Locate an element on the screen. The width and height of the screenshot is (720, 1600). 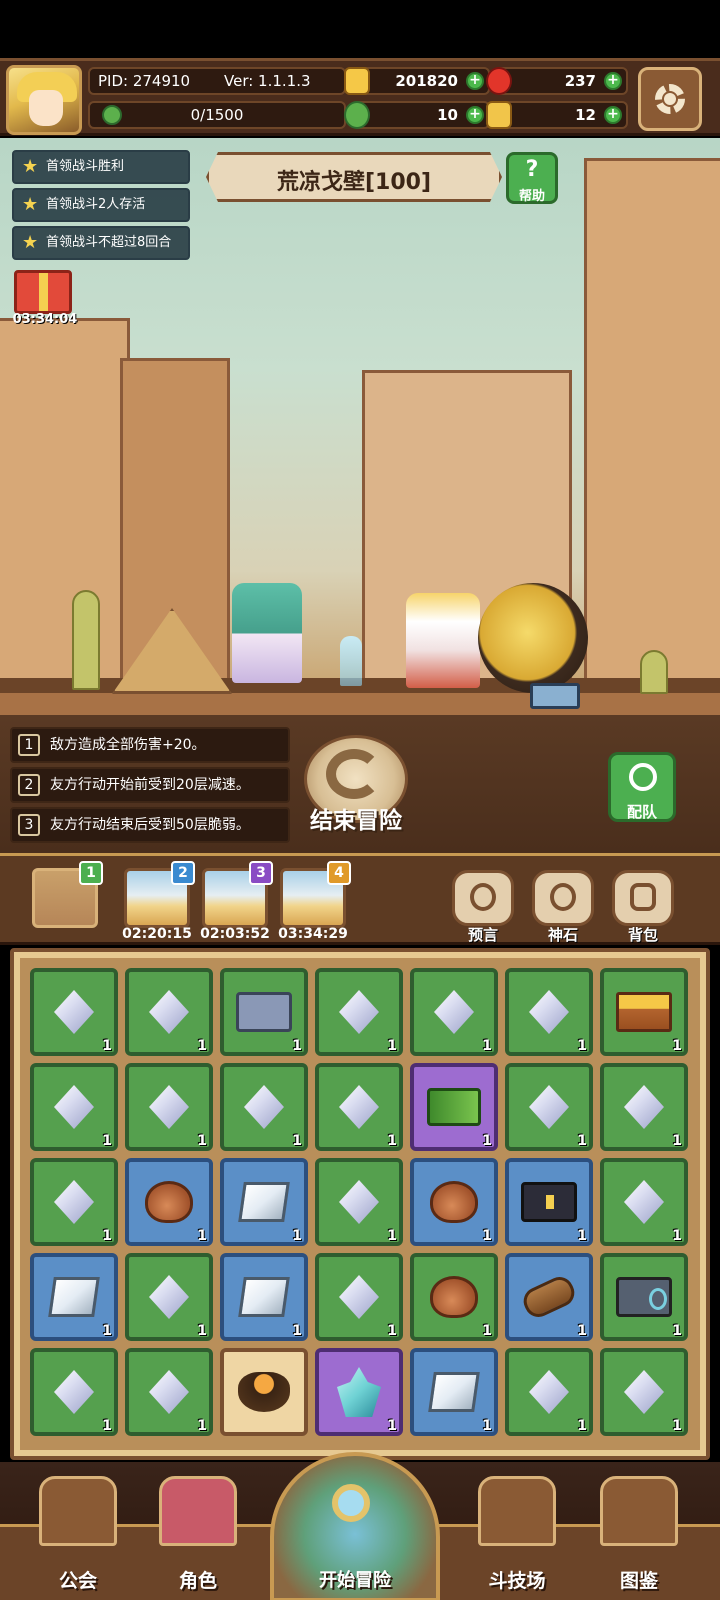
version-label: Ver: 1.1.1.3 is located at coordinates (267, 81).